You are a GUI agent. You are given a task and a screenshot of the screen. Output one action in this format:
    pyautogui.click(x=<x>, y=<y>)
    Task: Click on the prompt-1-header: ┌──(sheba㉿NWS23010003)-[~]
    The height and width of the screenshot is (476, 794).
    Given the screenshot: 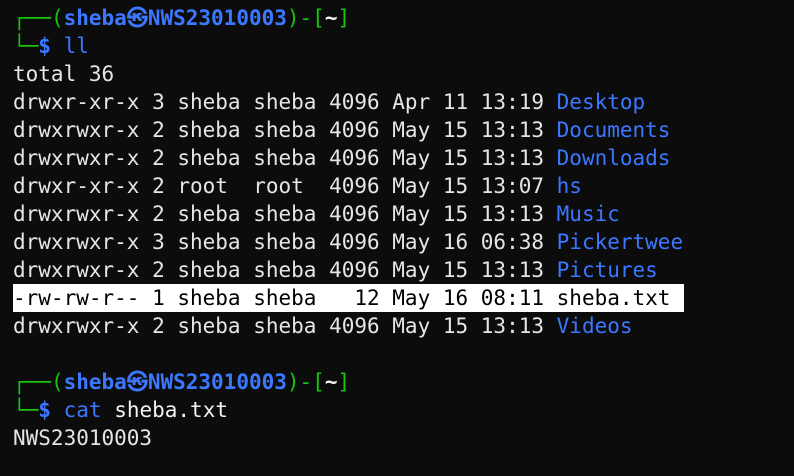 What is the action you would take?
    pyautogui.click(x=182, y=18)
    